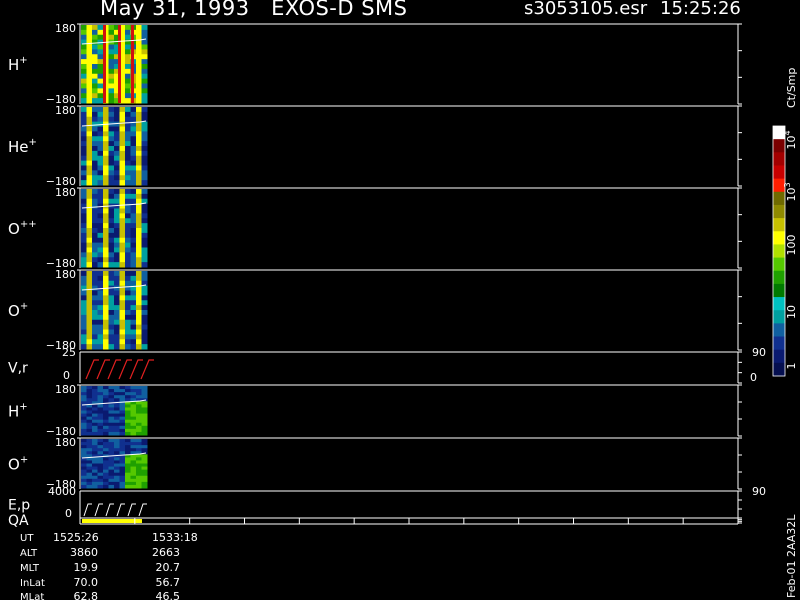  What do you see at coordinates (175, 537) in the screenshot?
I see `footer-value-end: 1533:18` at bounding box center [175, 537].